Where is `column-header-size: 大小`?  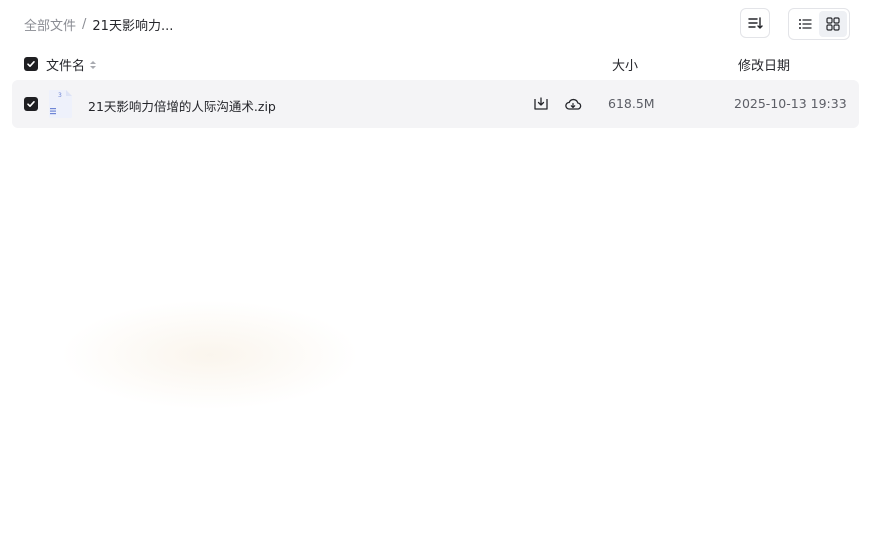 column-header-size: 大小 is located at coordinates (625, 64).